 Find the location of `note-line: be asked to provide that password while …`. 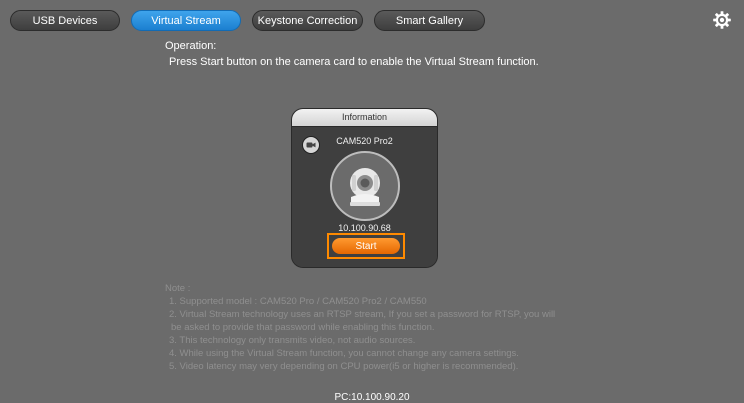

note-line: be asked to provide that password while … is located at coordinates (303, 327).